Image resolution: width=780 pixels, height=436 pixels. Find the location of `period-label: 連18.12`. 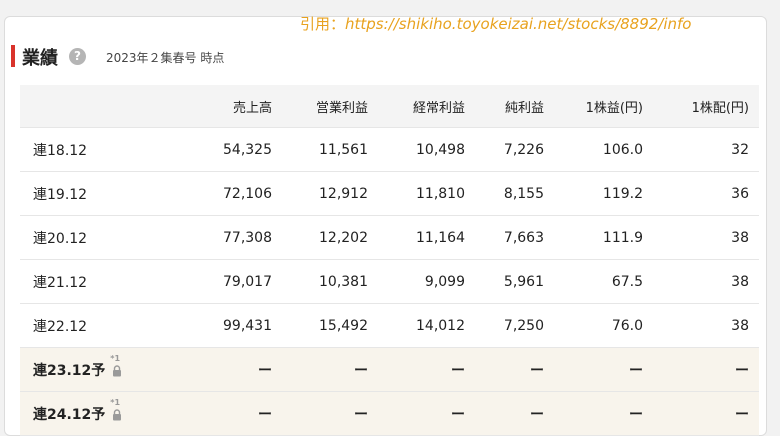

period-label: 連18.12 is located at coordinates (60, 150).